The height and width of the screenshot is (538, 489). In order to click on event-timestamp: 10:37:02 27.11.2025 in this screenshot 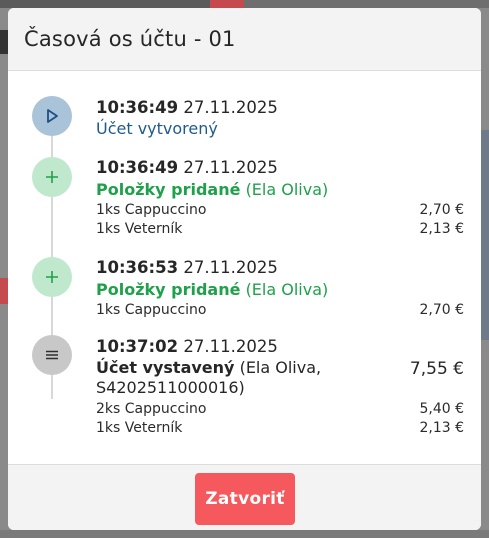, I will do `click(187, 346)`.